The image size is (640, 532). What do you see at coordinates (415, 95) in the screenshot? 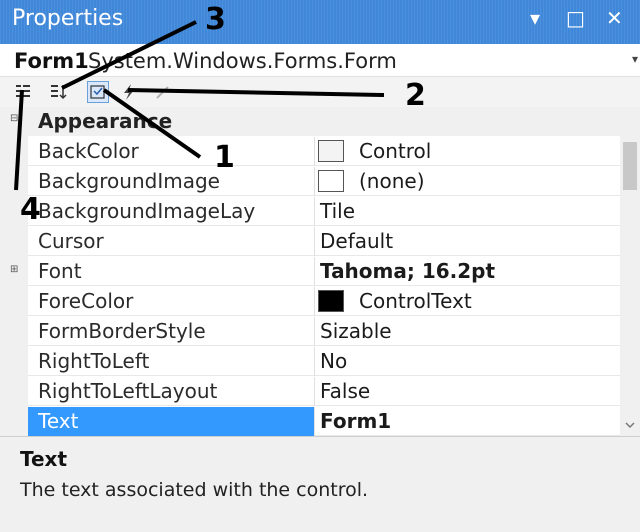
I see `annotation-label-2: 2` at bounding box center [415, 95].